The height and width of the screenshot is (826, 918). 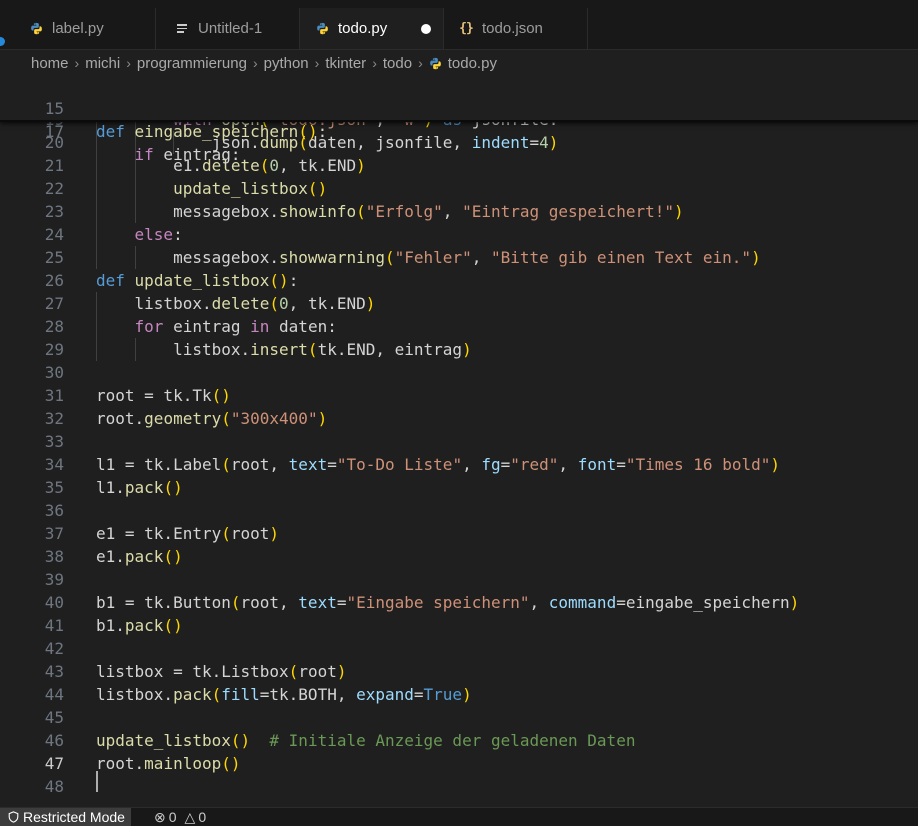 What do you see at coordinates (187, 154) in the screenshot?
I see `code-text: if eintrag:` at bounding box center [187, 154].